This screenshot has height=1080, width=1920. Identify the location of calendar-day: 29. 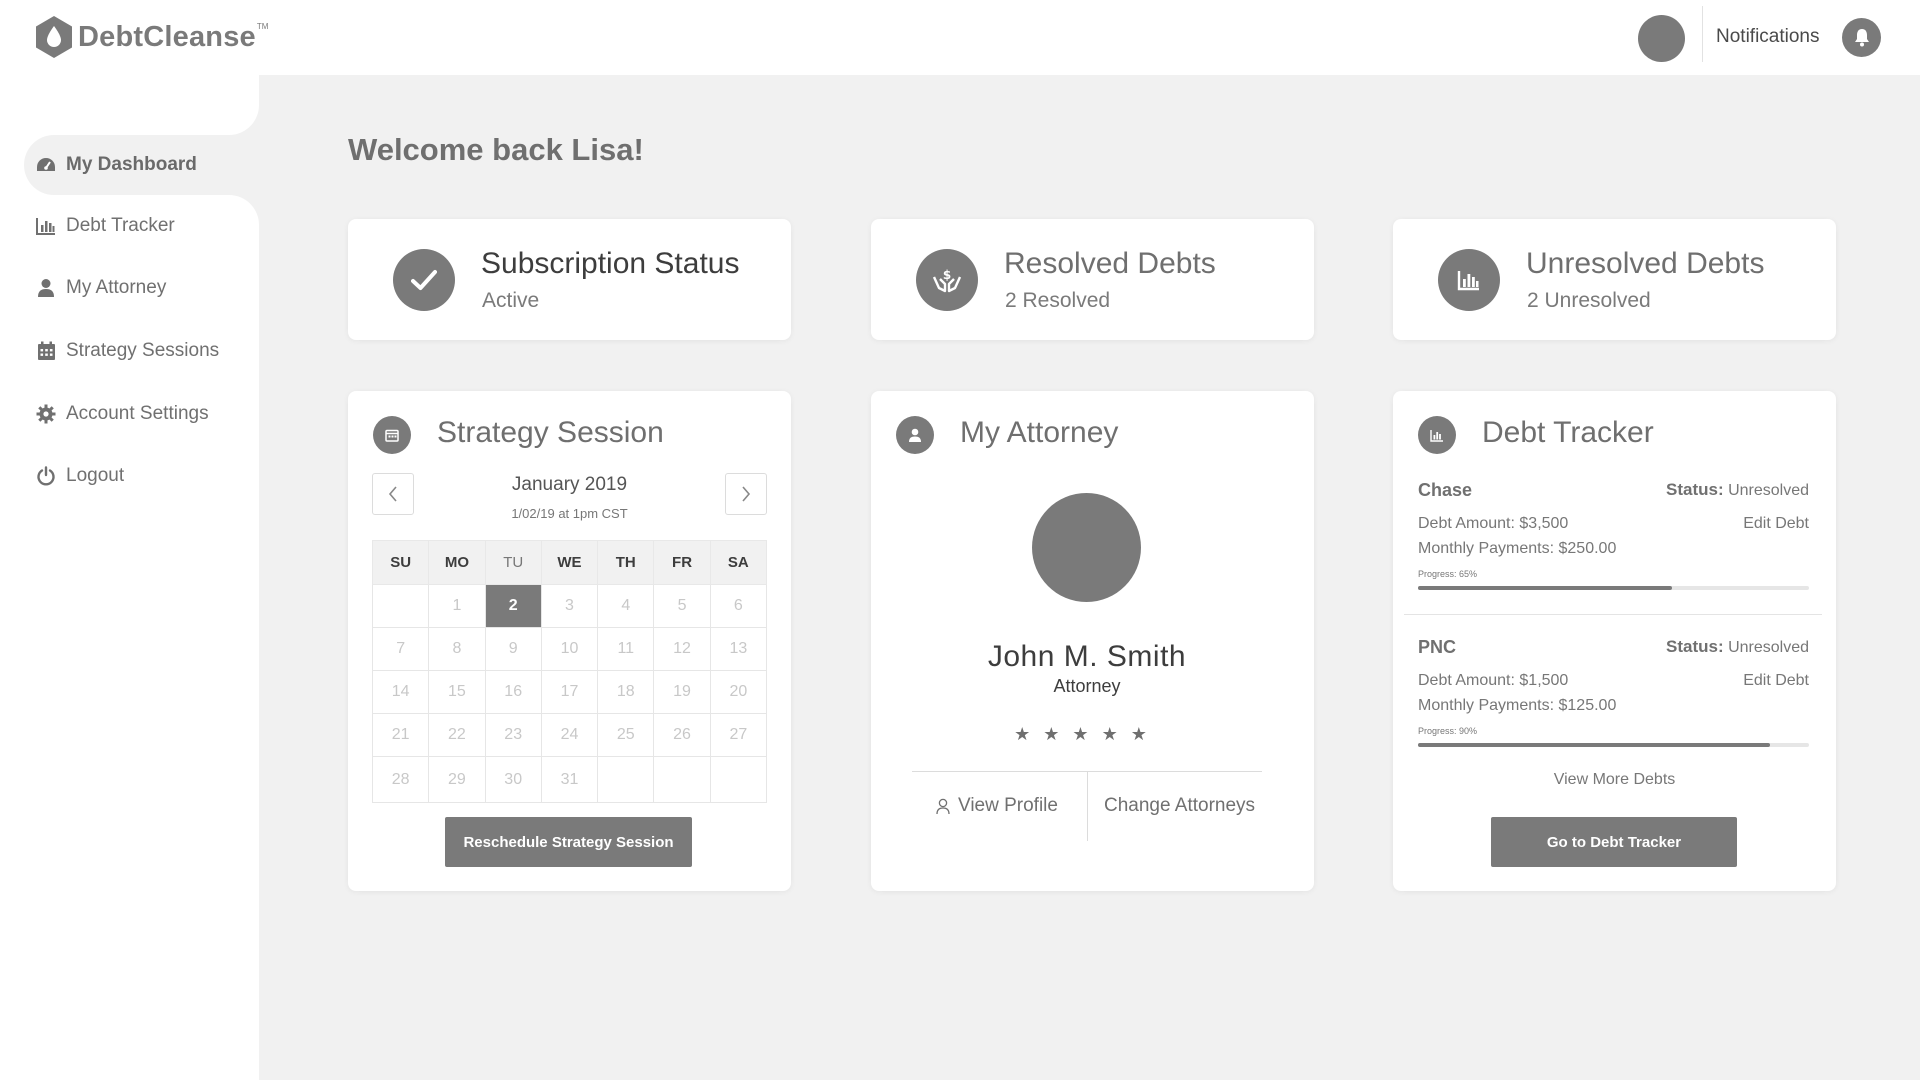
(457, 779).